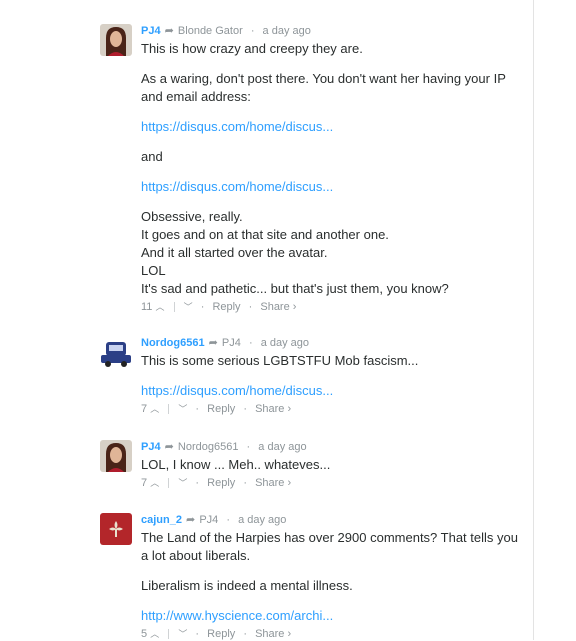 The width and height of the screenshot is (576, 641). I want to click on comment-header: PJ4 ➦ Blonde Gator · a day ago, so click(331, 31).